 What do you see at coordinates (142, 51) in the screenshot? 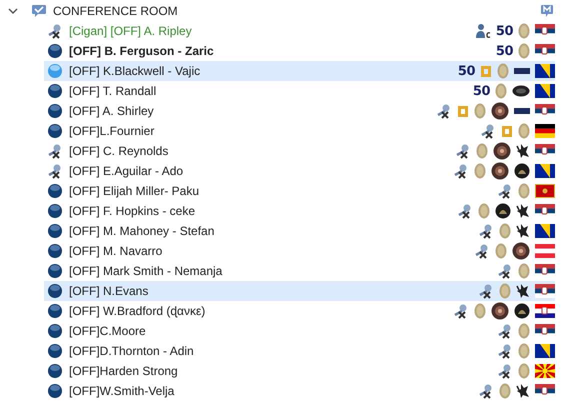
I see `client-name: [OFF] B. Ferguson - Zaric` at bounding box center [142, 51].